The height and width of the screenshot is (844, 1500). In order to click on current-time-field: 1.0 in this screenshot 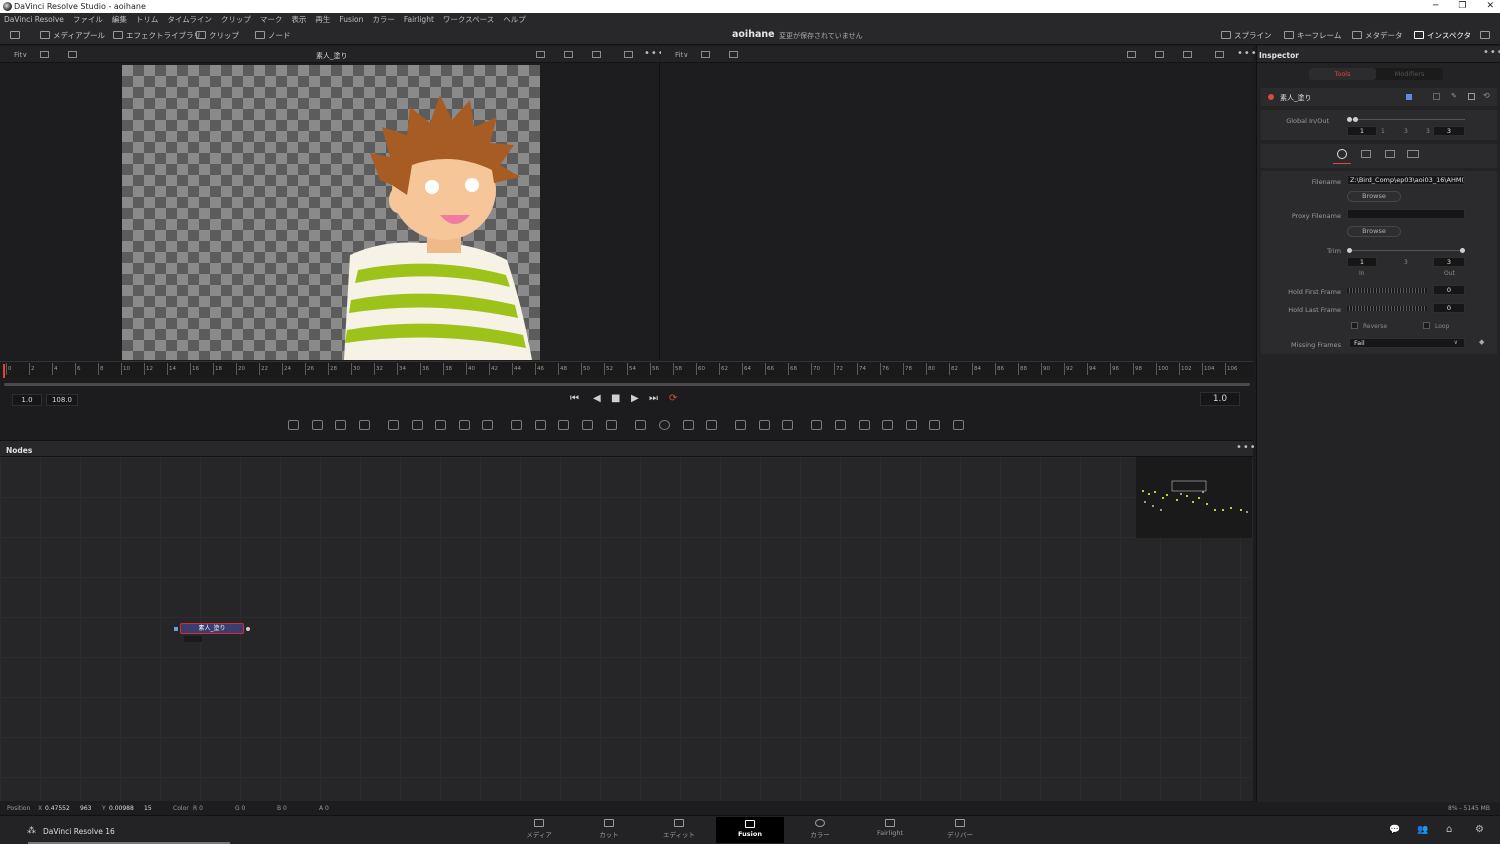, I will do `click(1220, 399)`.